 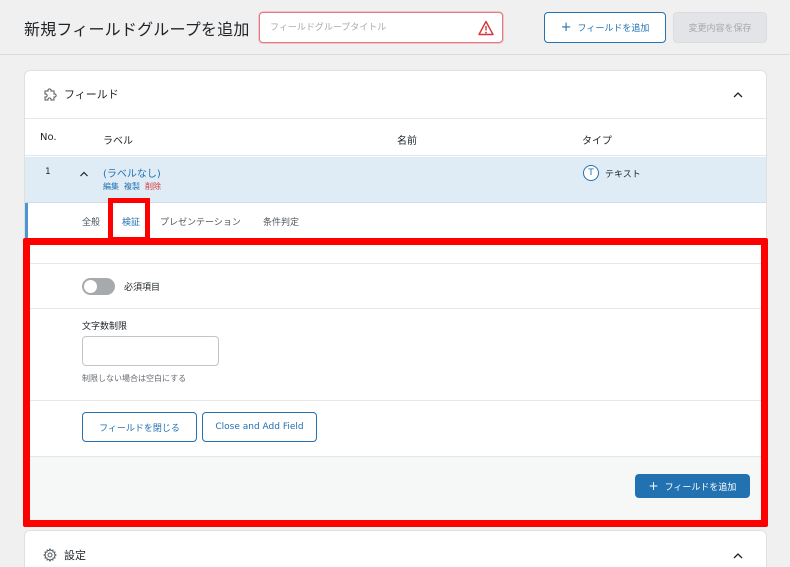 What do you see at coordinates (566, 27) in the screenshot?
I see `plus-icon: +` at bounding box center [566, 27].